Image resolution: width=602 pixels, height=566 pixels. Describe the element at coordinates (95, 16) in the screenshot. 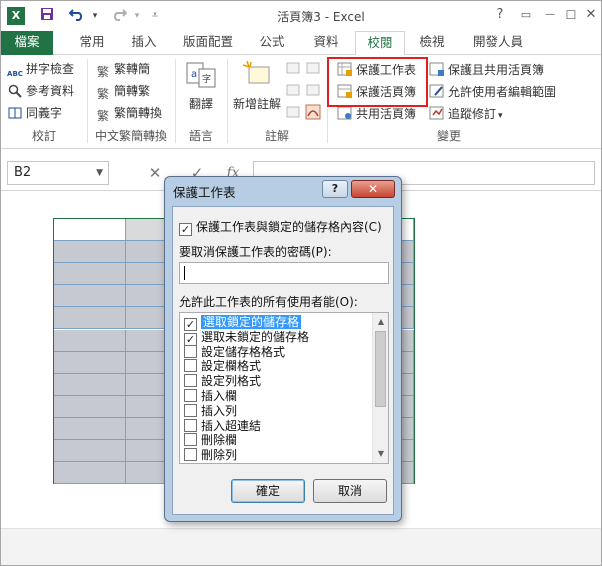

I see `undo-dropdown-icon: ▾` at that location.